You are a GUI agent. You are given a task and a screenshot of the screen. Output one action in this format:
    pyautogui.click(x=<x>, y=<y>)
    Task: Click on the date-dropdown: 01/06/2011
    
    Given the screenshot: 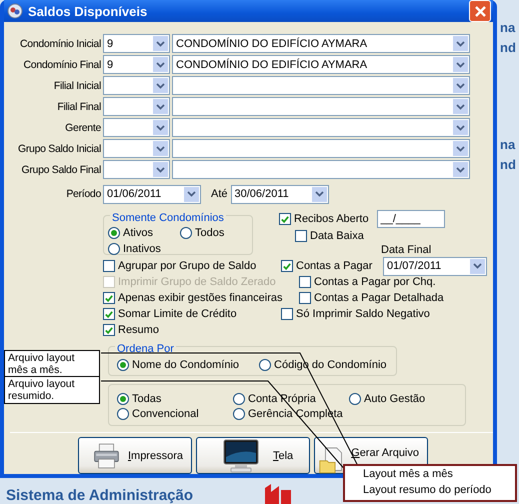 What is the action you would take?
    pyautogui.click(x=152, y=194)
    